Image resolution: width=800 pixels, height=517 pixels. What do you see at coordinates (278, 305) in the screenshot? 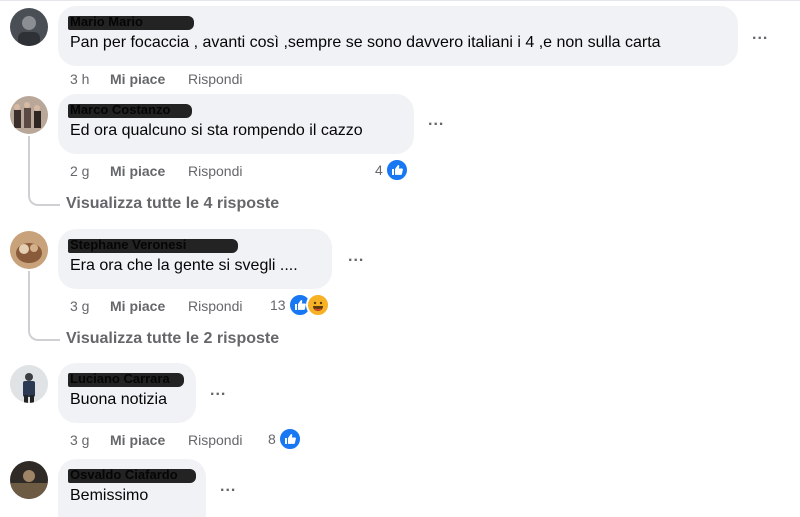
I see `reaction-count: 13` at bounding box center [278, 305].